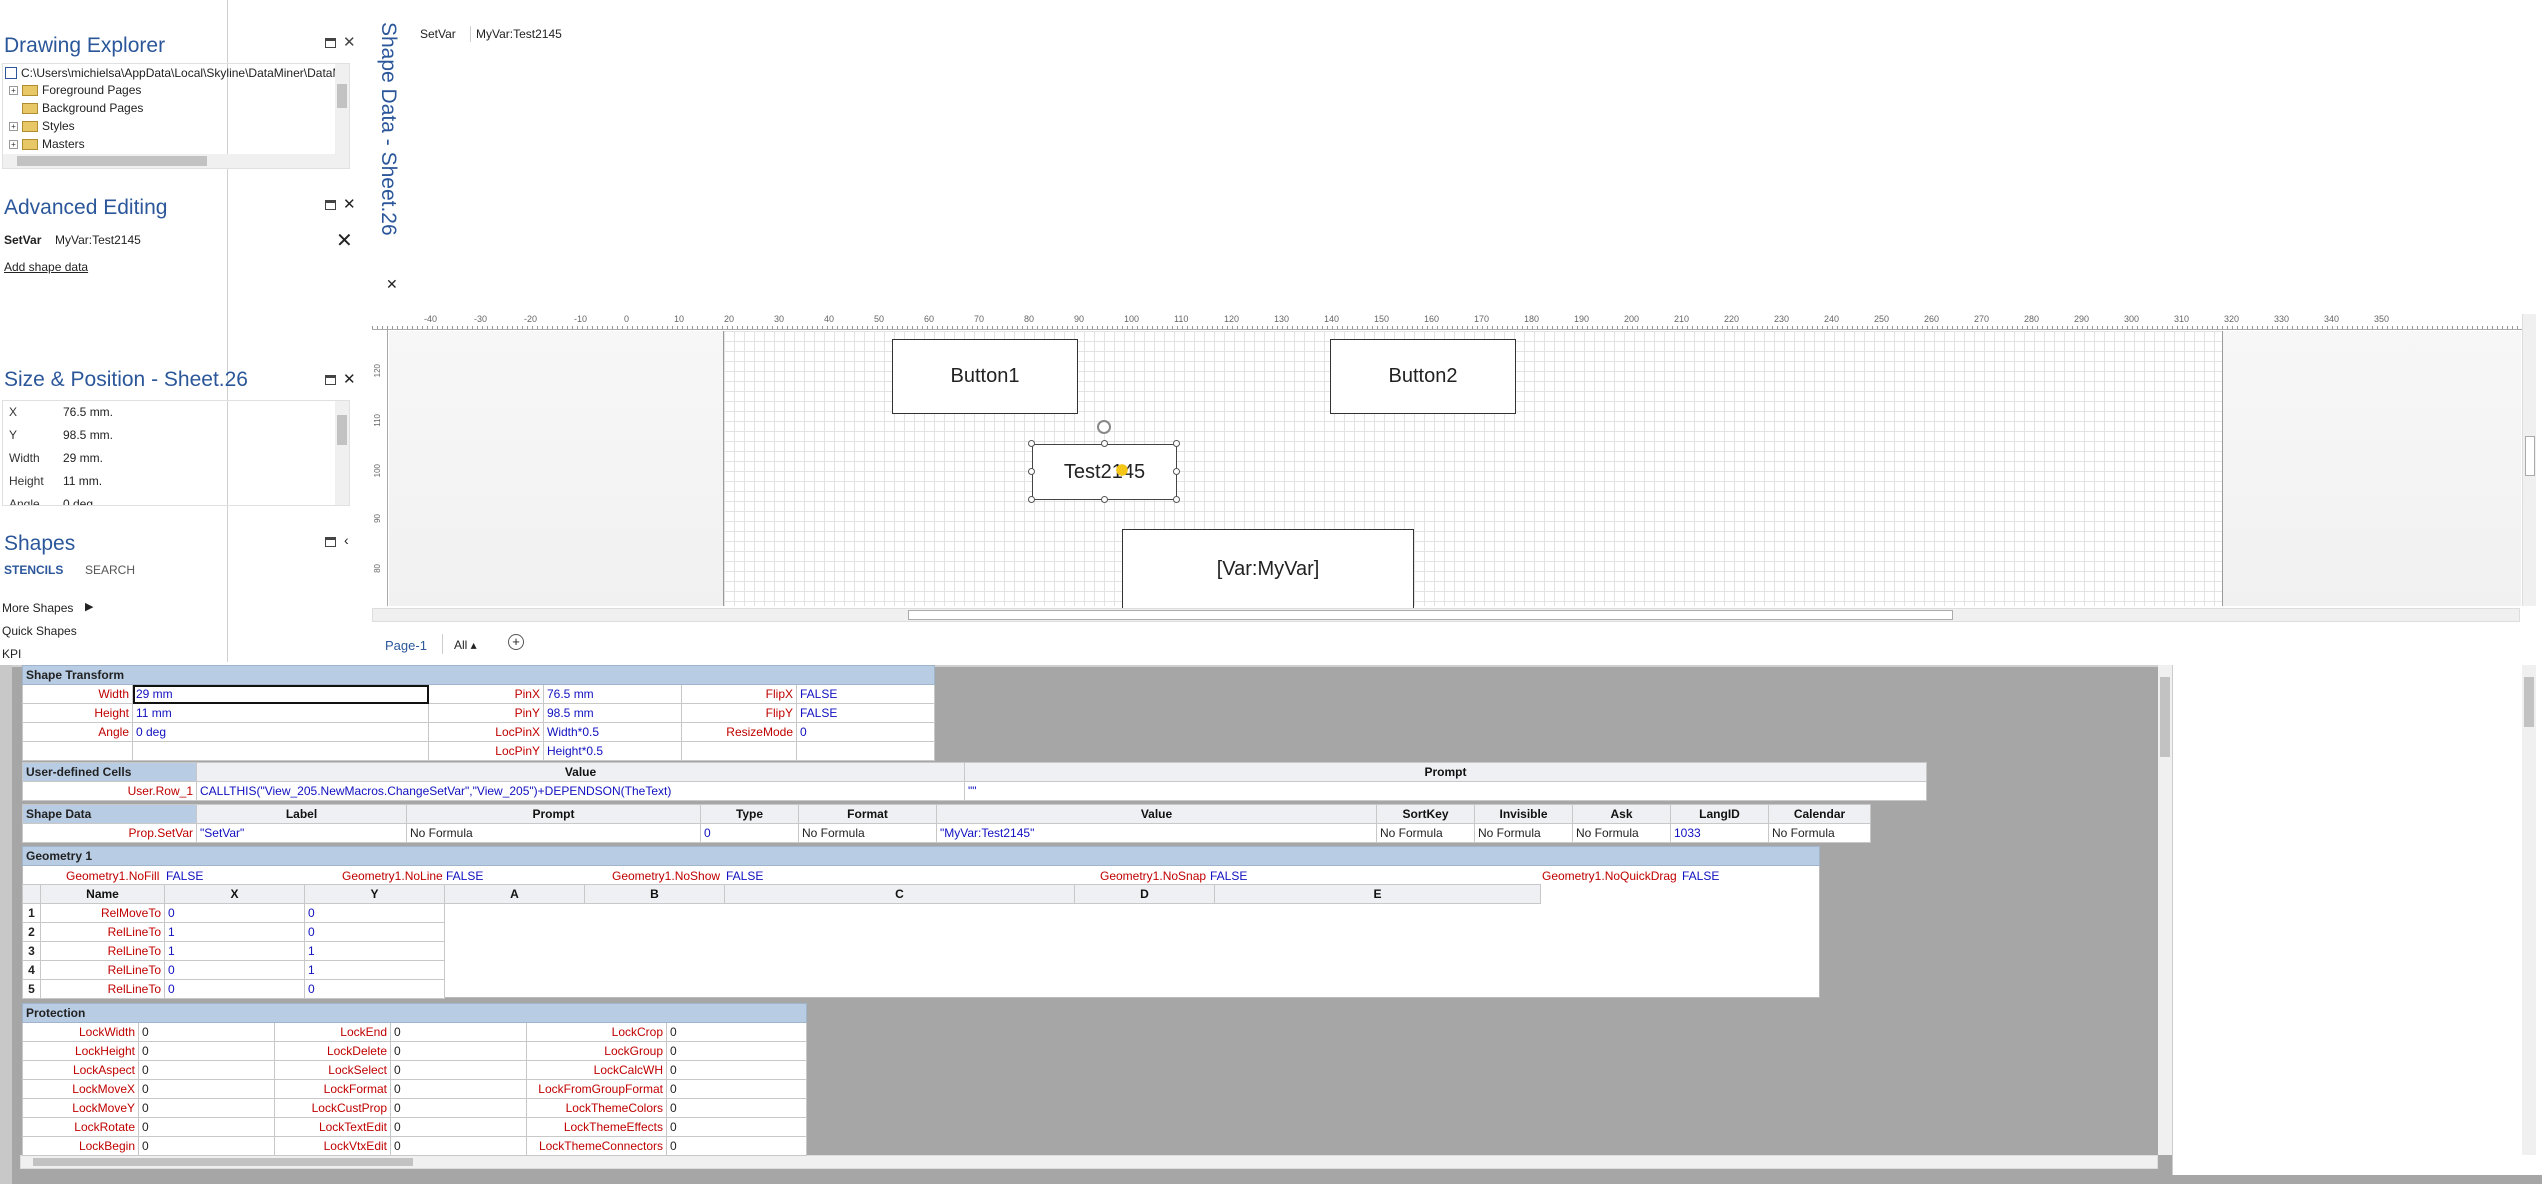  What do you see at coordinates (406, 645) in the screenshot?
I see `tab-page-1: Page-1` at bounding box center [406, 645].